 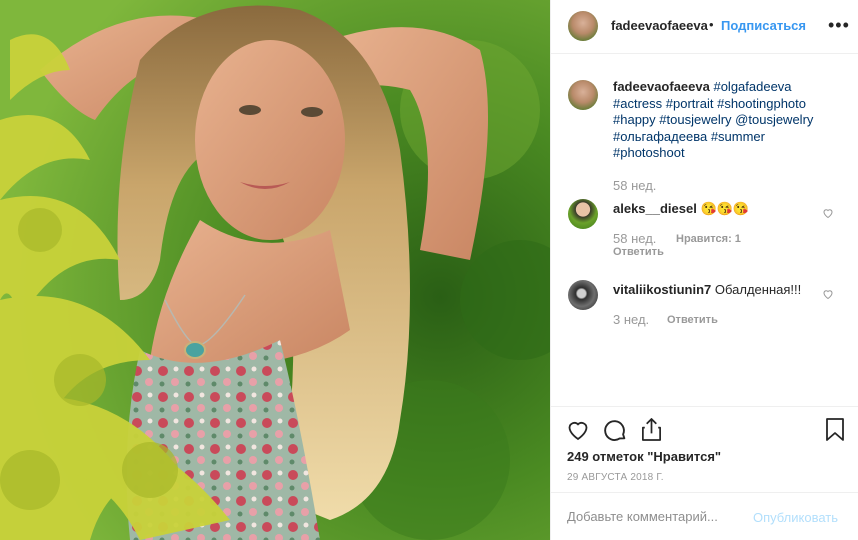 I want to click on comment-username: aleks__diesel, so click(x=655, y=208).